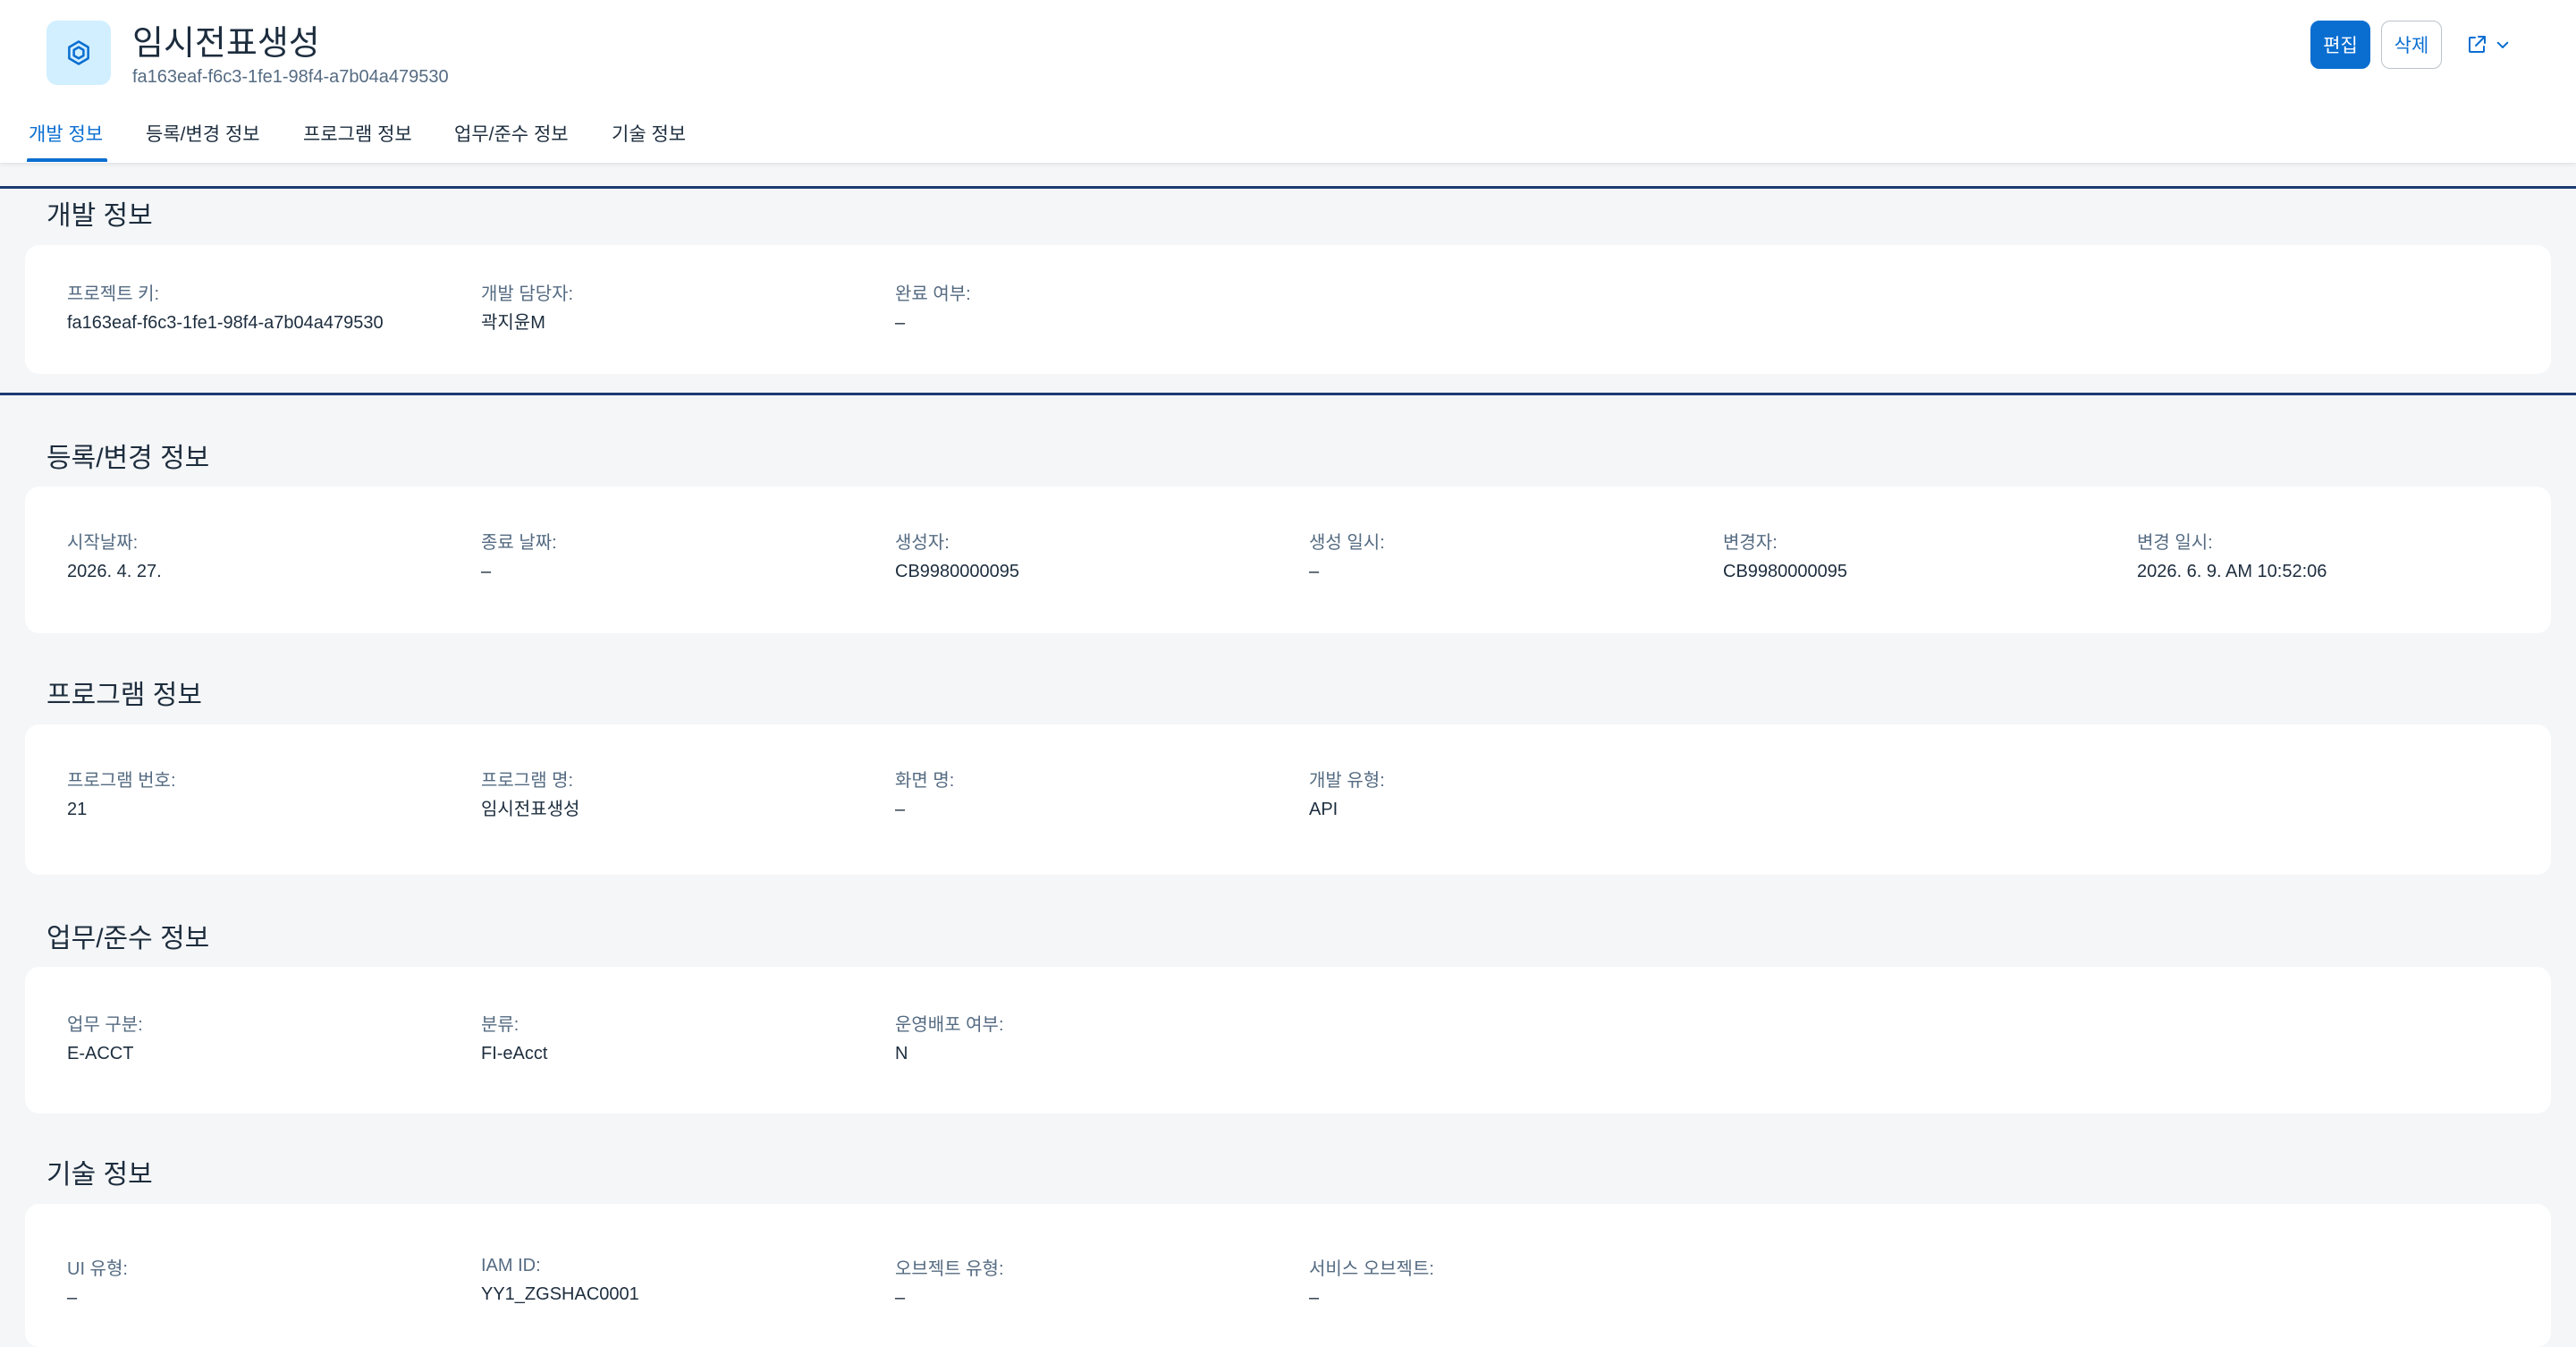 This screenshot has width=2576, height=1347. What do you see at coordinates (560, 1294) in the screenshot?
I see `field-value: YY1_ZGSHAC0001` at bounding box center [560, 1294].